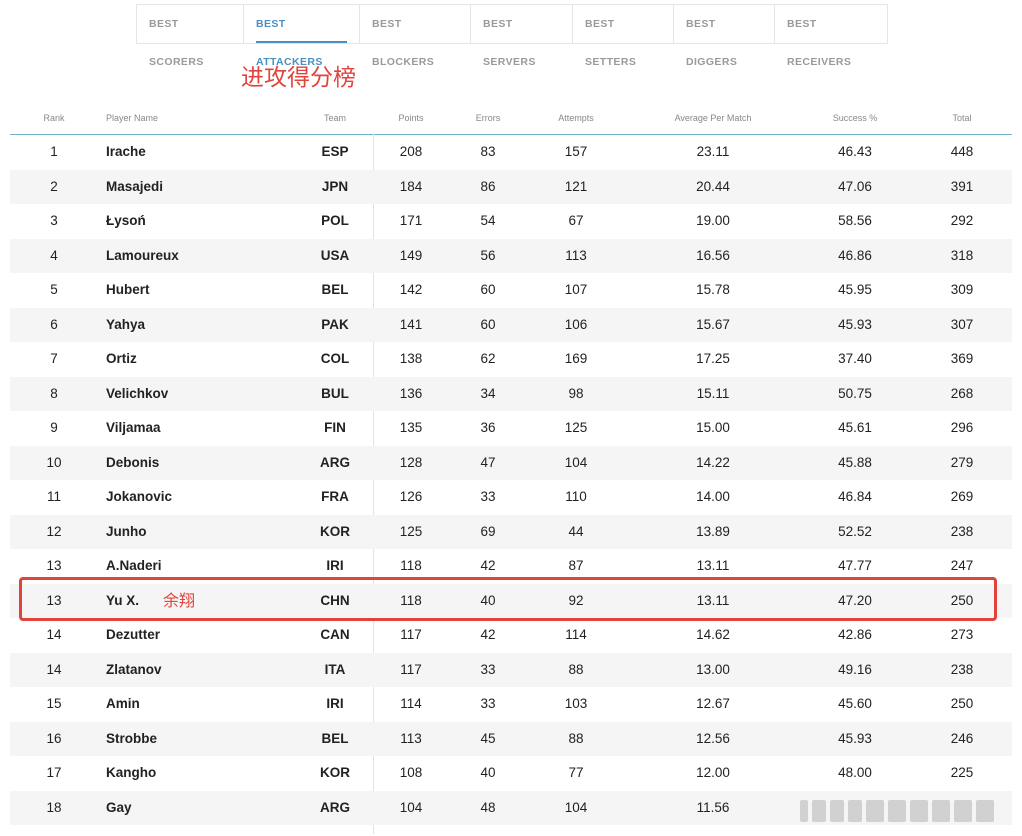  What do you see at coordinates (713, 427) in the screenshot?
I see `cell-average-per-match: 15.00` at bounding box center [713, 427].